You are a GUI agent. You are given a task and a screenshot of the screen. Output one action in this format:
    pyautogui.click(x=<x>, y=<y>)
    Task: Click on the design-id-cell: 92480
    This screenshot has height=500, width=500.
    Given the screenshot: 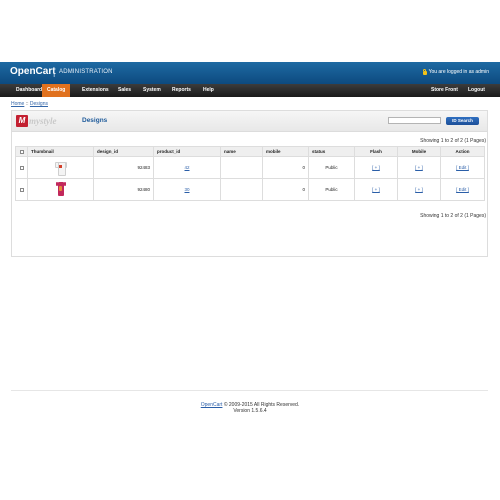 What is the action you would take?
    pyautogui.click(x=123, y=189)
    